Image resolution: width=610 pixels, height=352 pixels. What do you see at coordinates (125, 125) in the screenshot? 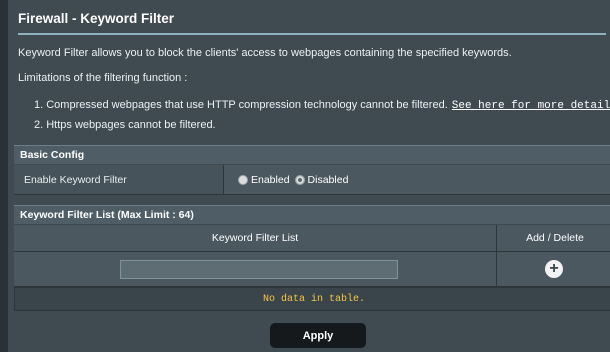
I see `limitation-2: 2. Https webpages cannot be filtered.` at bounding box center [125, 125].